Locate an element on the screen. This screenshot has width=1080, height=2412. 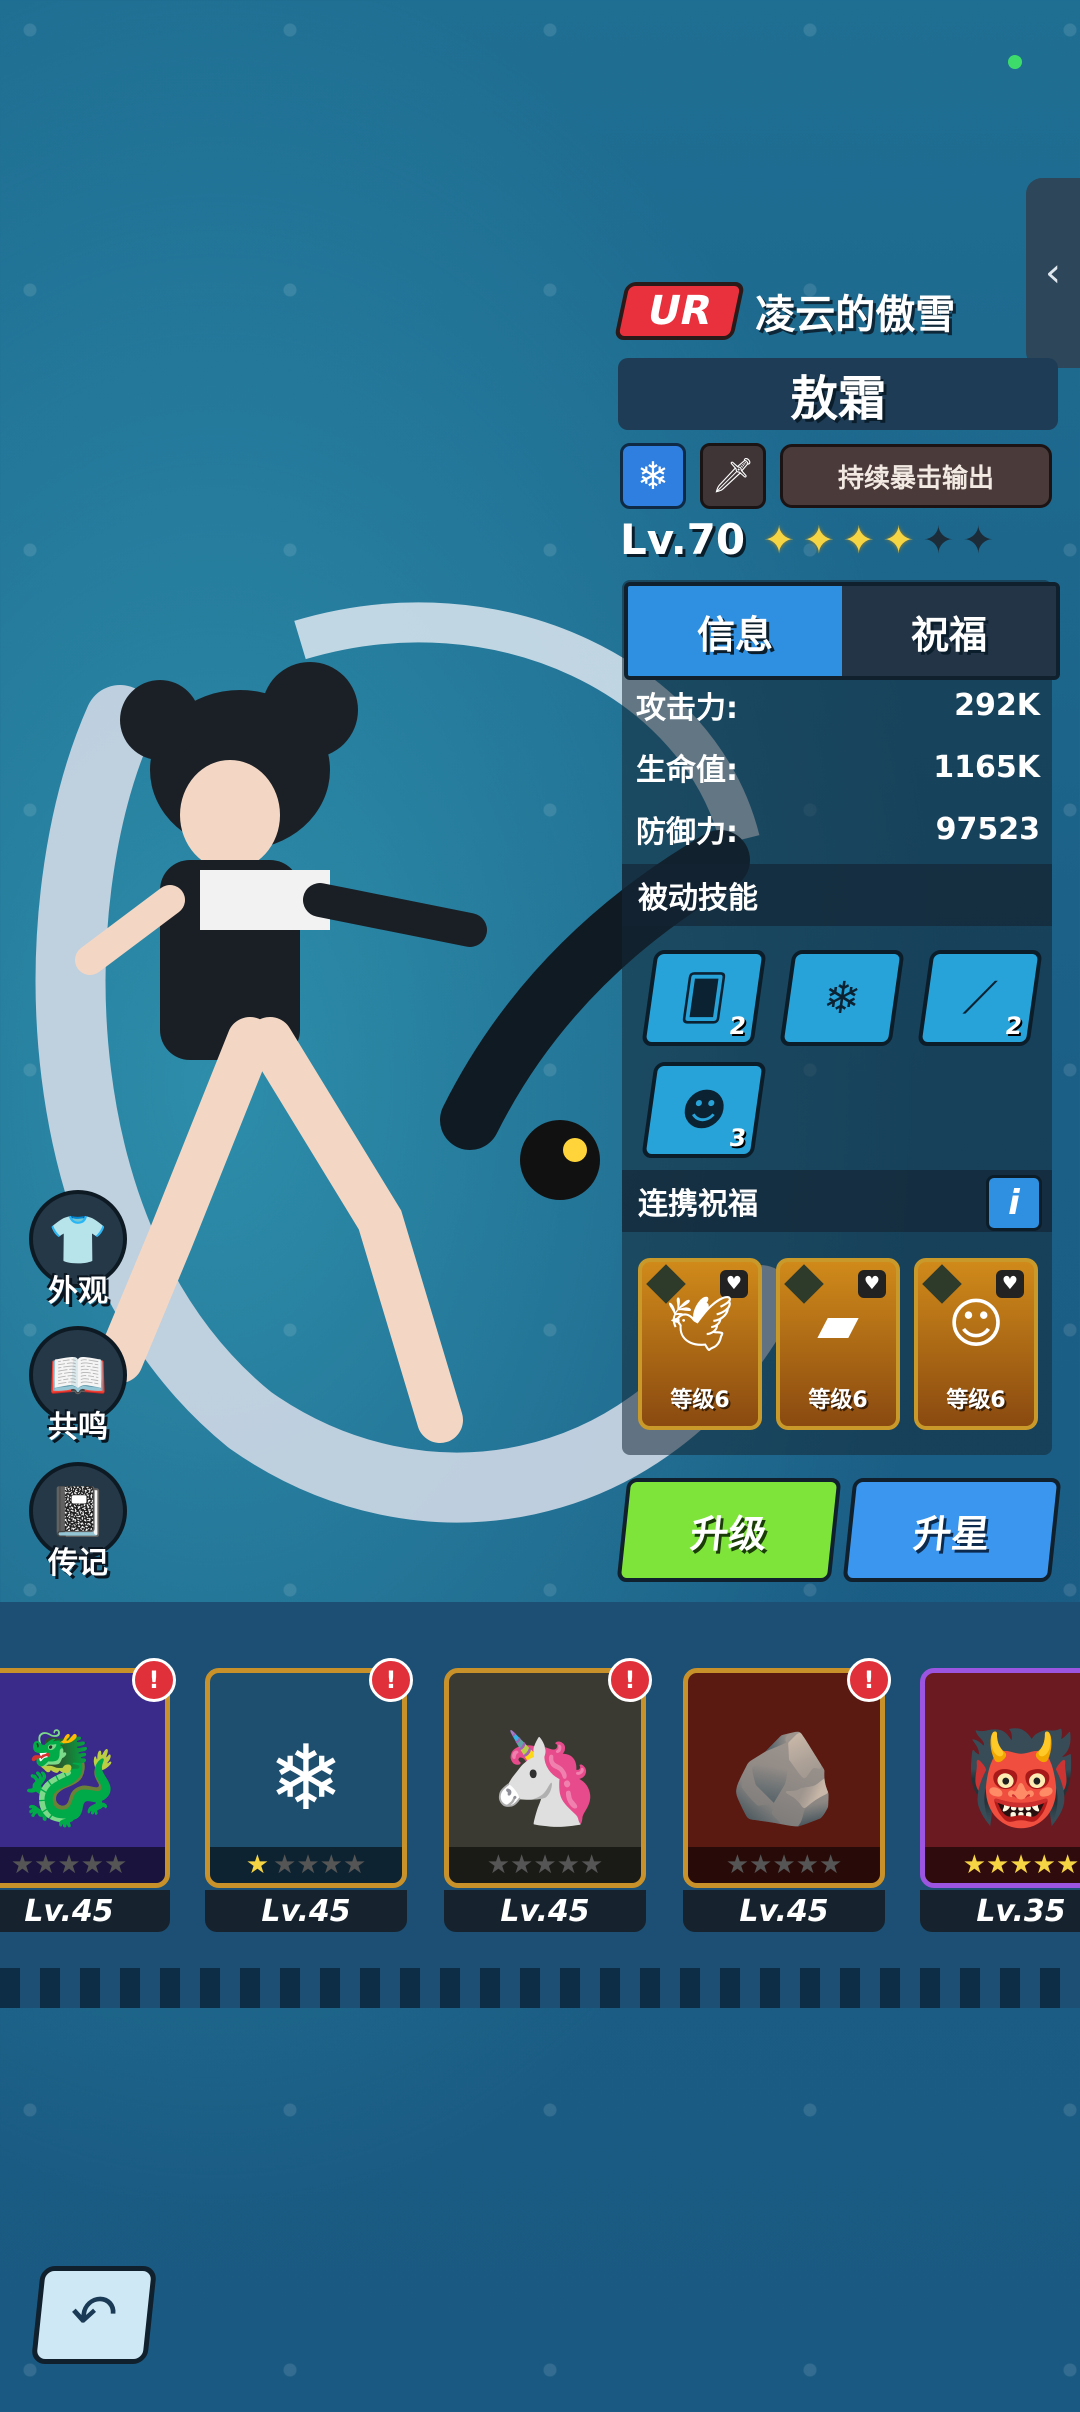
hero-portrait-frame: 🐉 ★★★★★ is located at coordinates (85, 1778).